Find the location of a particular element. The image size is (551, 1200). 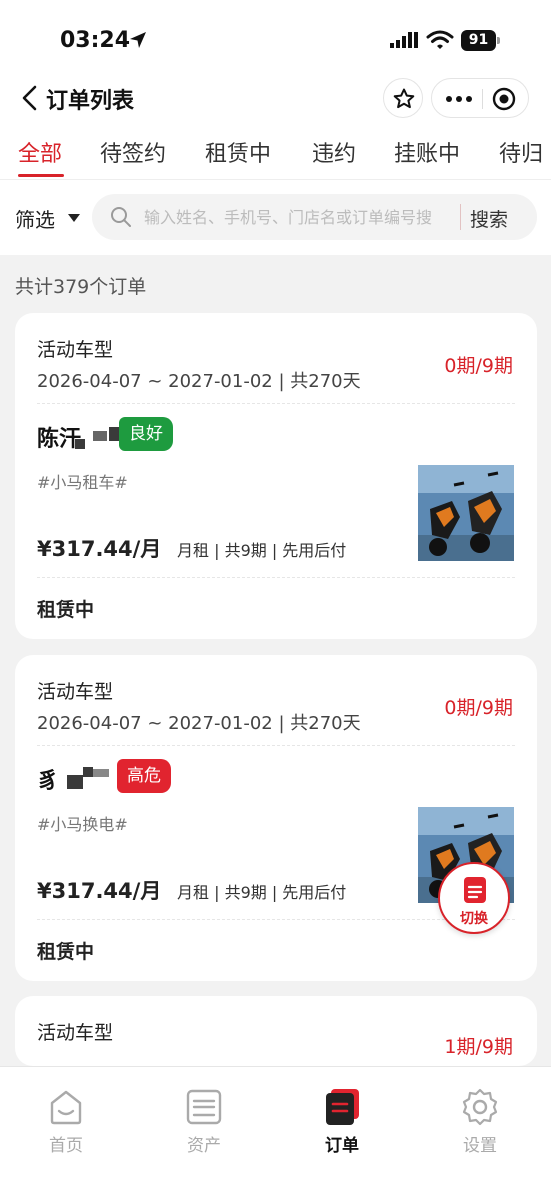

tabbar-label: 订单 is located at coordinates (342, 1146).